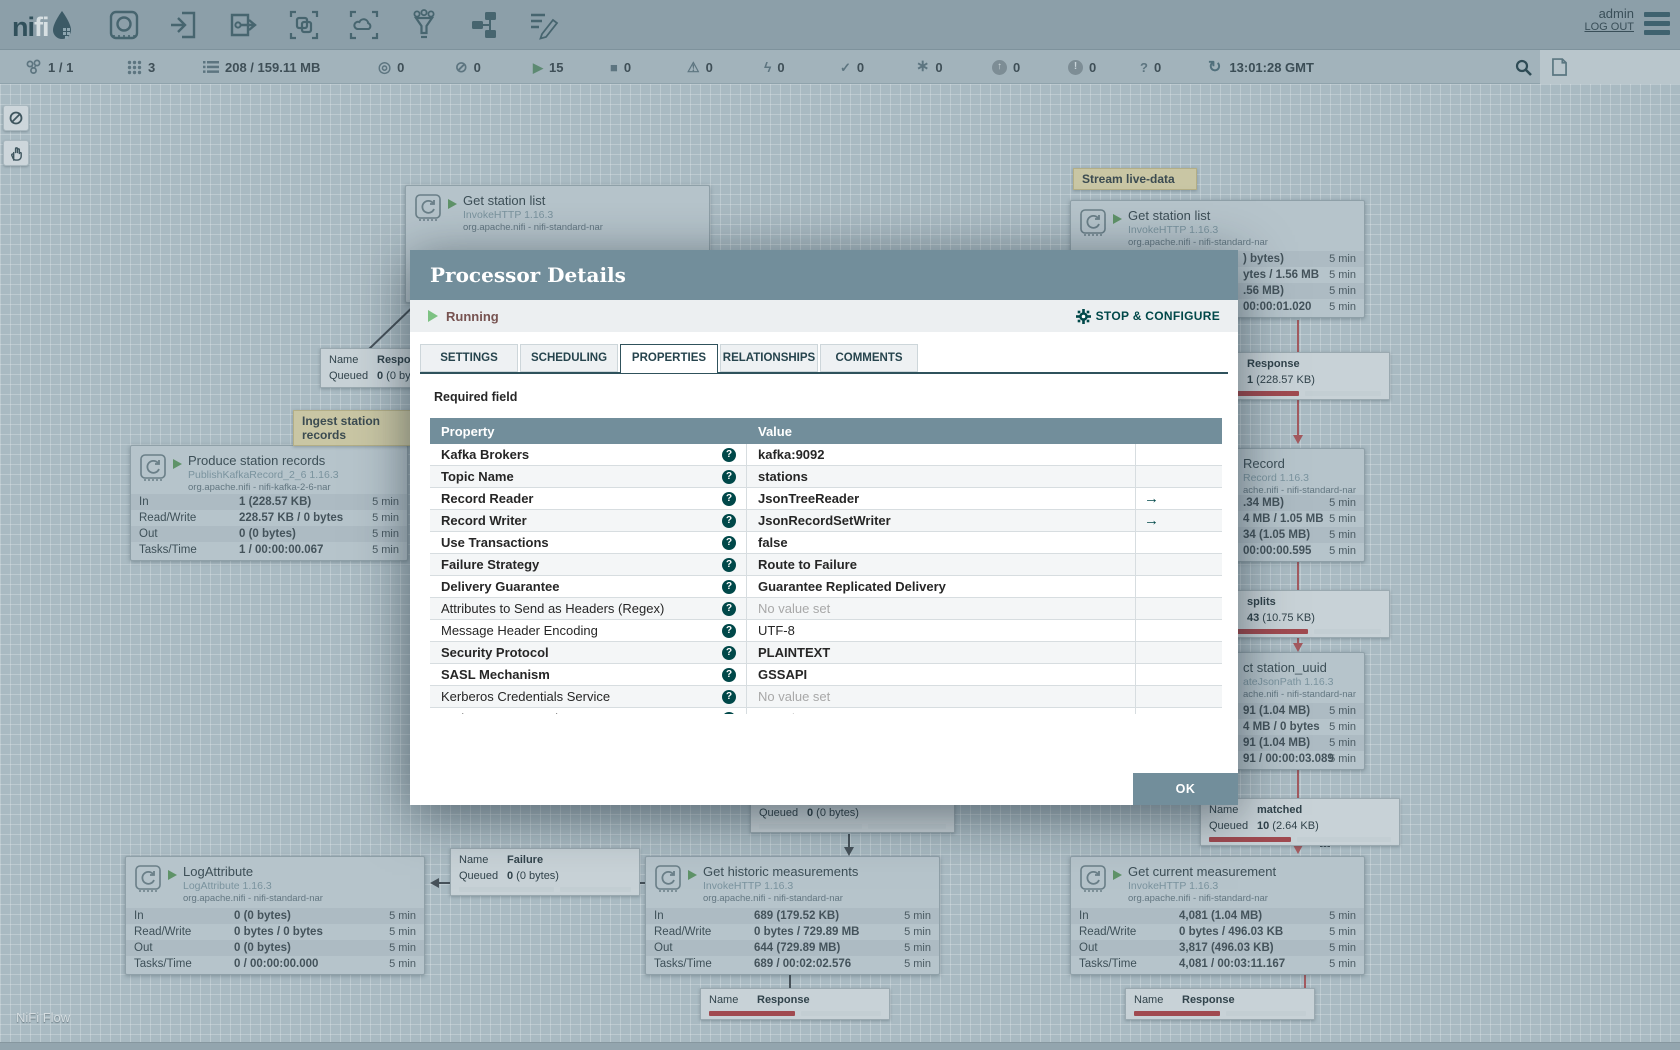 The image size is (1680, 1050). I want to click on status-count: 15, so click(556, 67).